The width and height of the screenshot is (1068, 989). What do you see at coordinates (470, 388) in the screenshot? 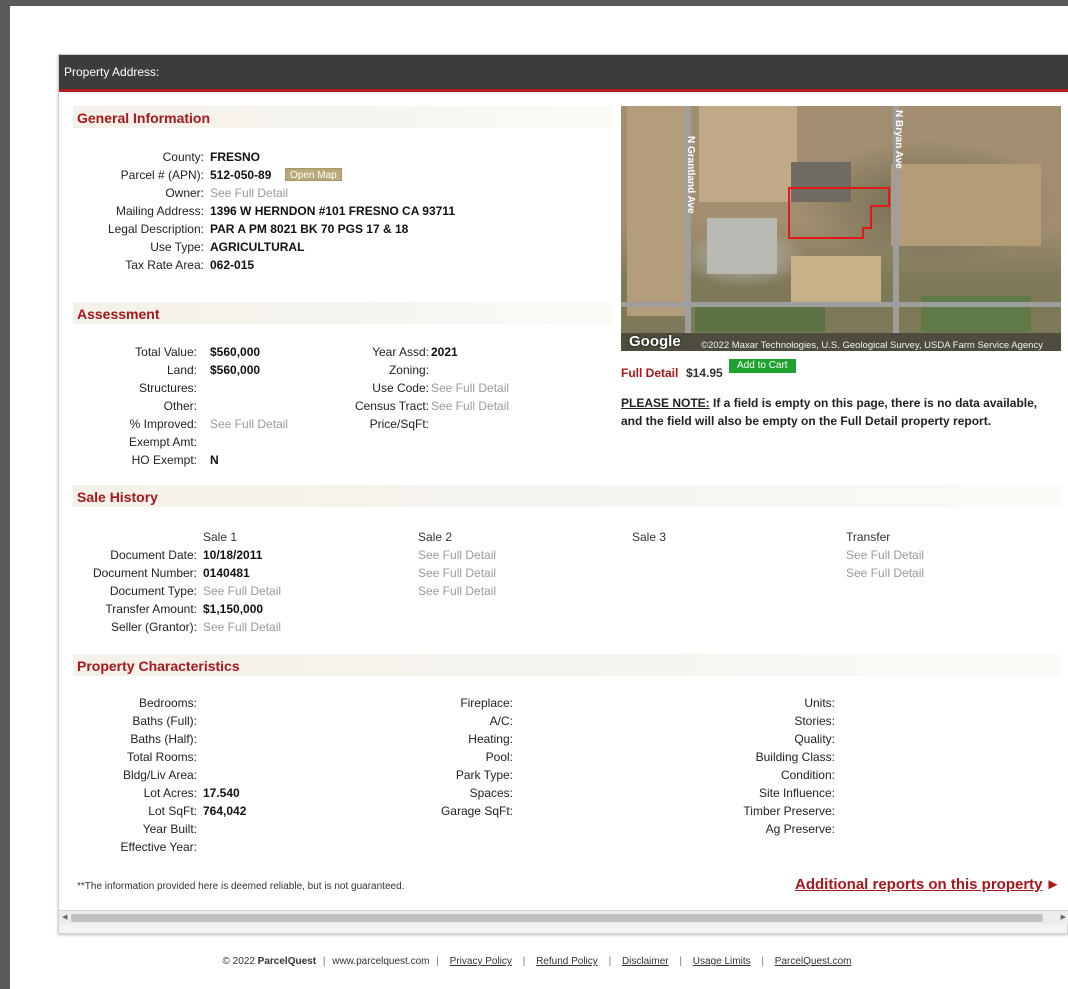
I see `use-code-link: See Full Detail` at bounding box center [470, 388].